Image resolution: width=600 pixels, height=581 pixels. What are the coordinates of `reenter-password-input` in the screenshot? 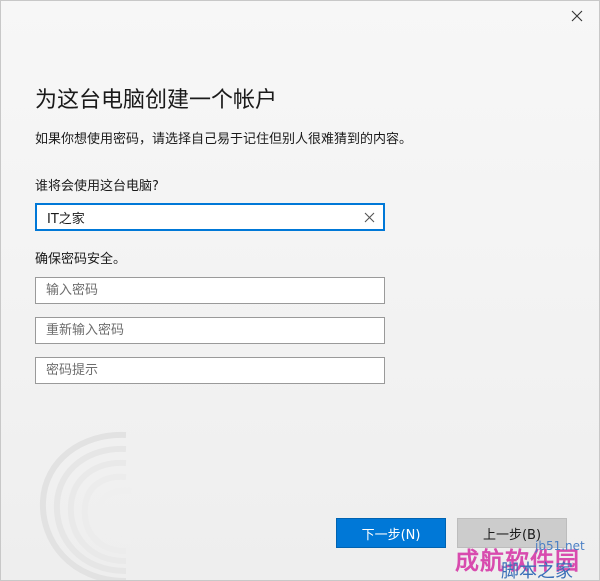 It's located at (210, 330).